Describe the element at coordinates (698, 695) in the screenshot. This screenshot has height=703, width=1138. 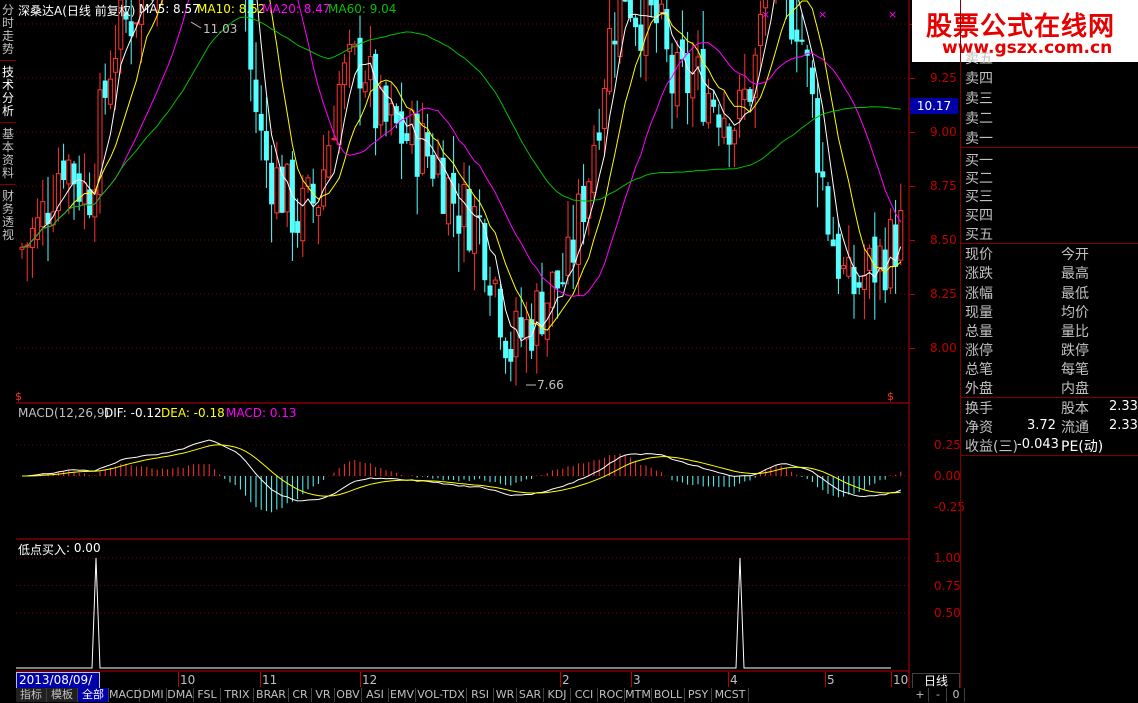
I see `indicator-tab-psy: PSY` at that location.